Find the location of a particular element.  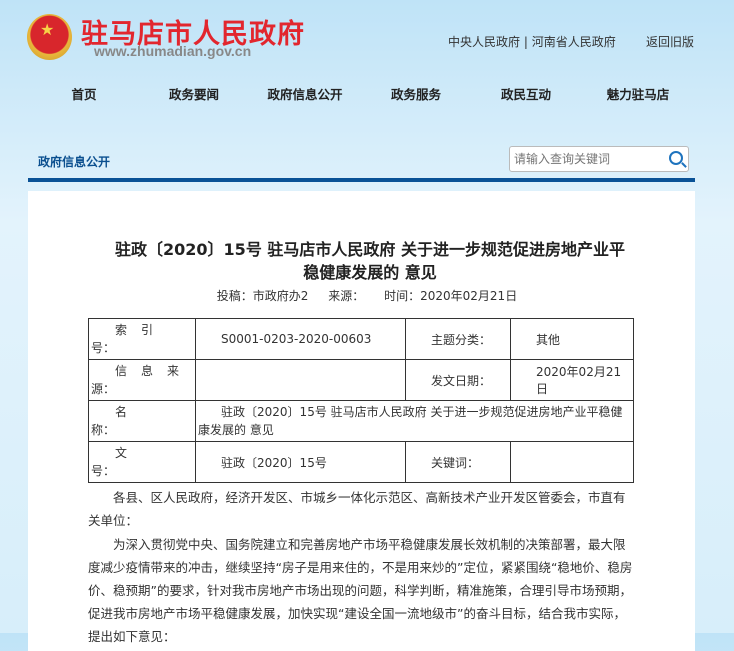

table-row: 文号： 驻政〔2020〕15号 关键词： is located at coordinates (360, 462).